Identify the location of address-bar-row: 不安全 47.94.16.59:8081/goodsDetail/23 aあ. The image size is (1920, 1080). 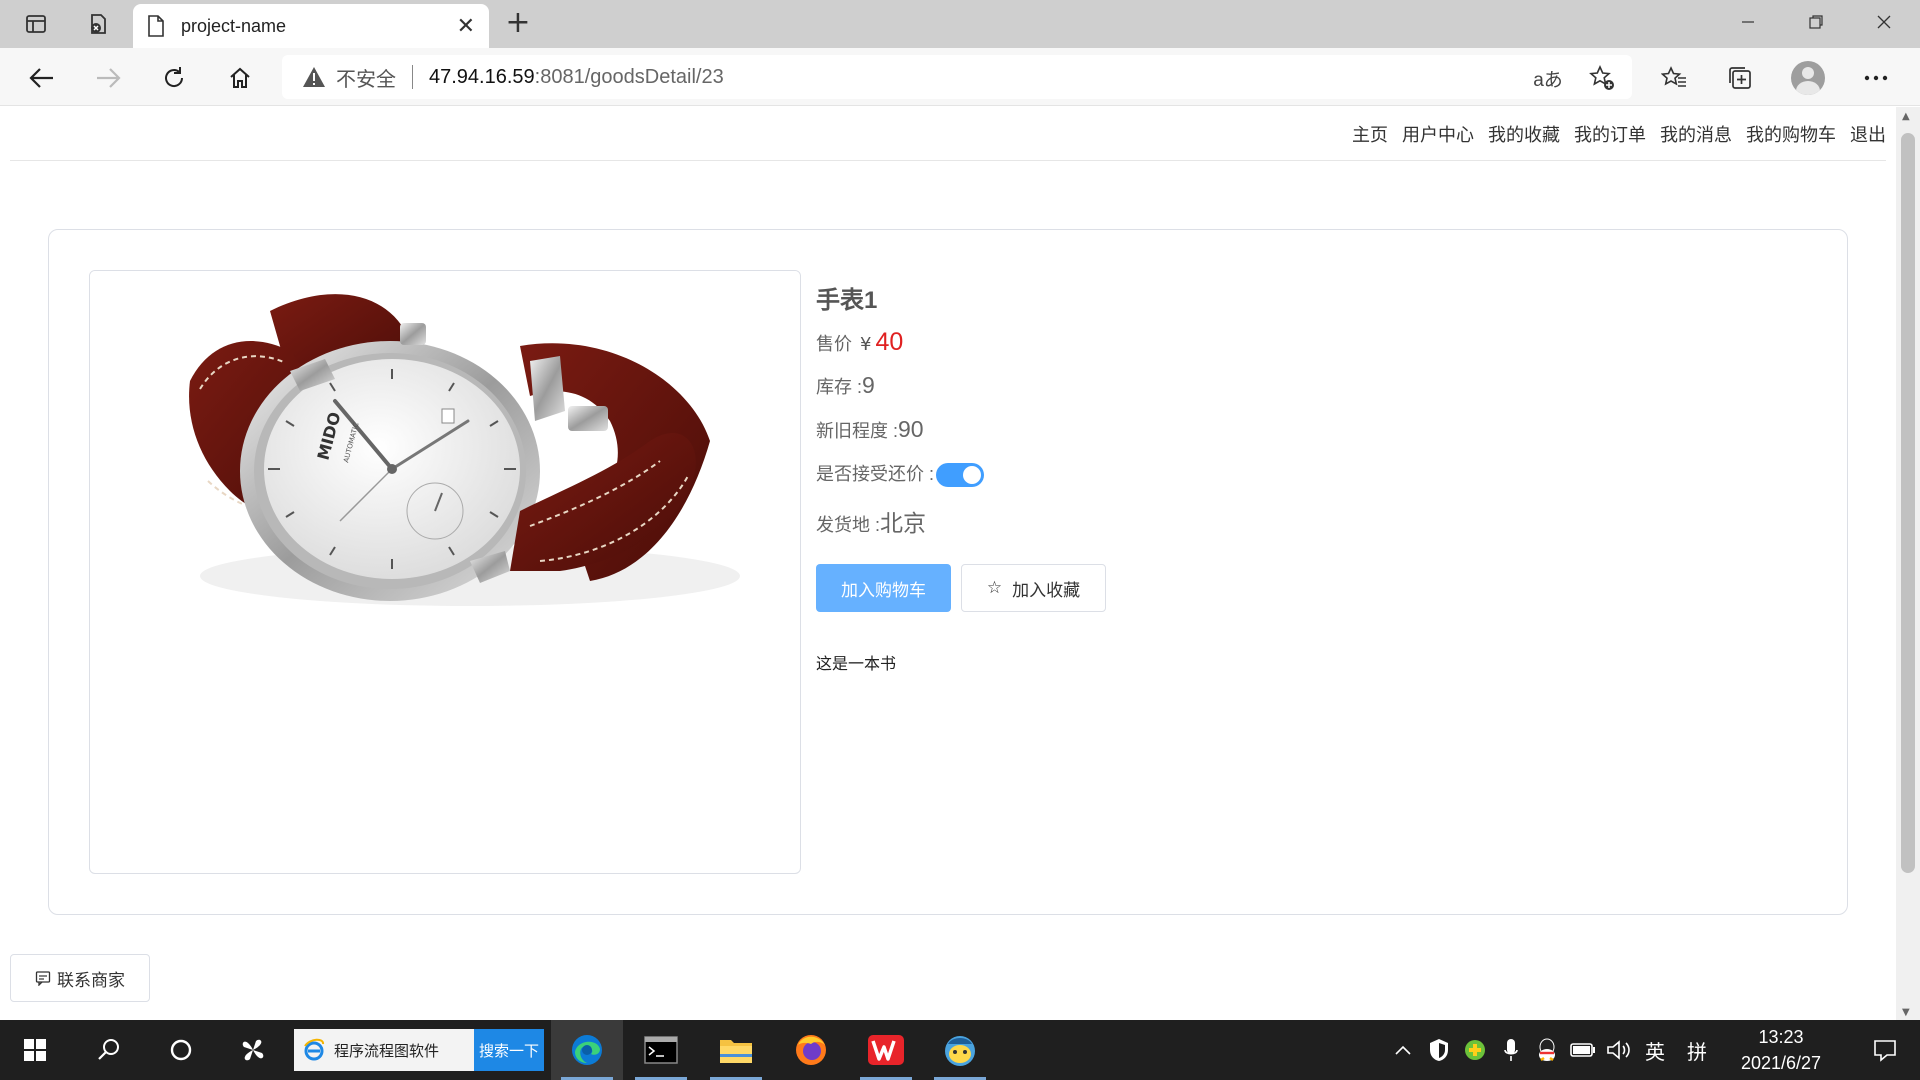
(960, 77).